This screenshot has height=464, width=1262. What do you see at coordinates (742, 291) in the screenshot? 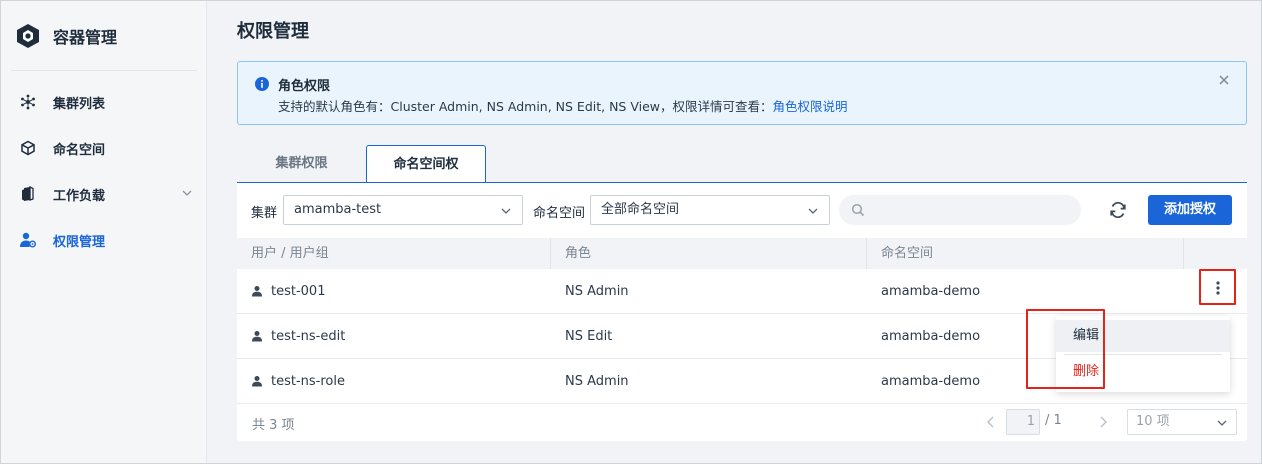
I see `table-row: test-001 NS Admin amamba-demo` at bounding box center [742, 291].